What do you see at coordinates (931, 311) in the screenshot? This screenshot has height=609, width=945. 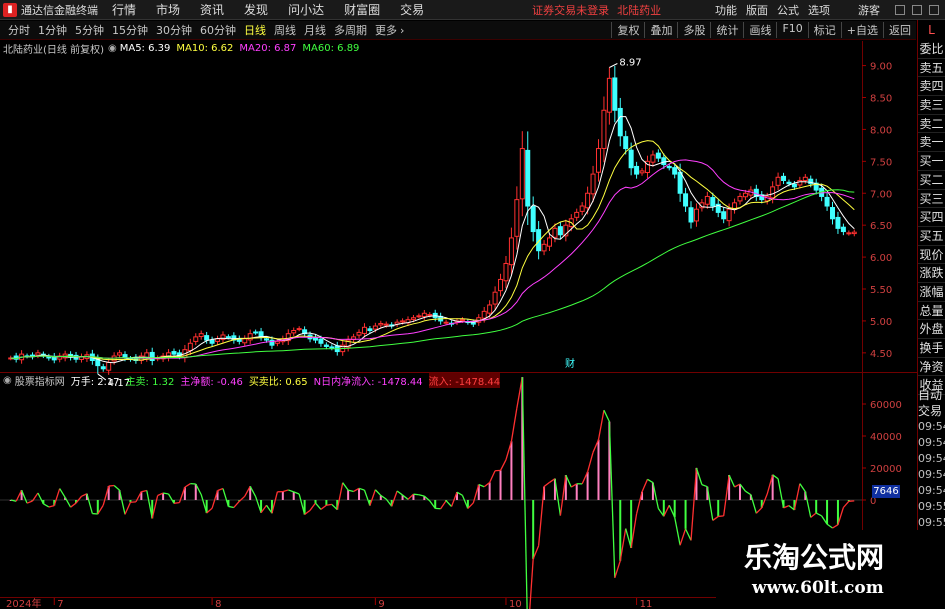 I see `quote-field-label: 总量` at bounding box center [931, 311].